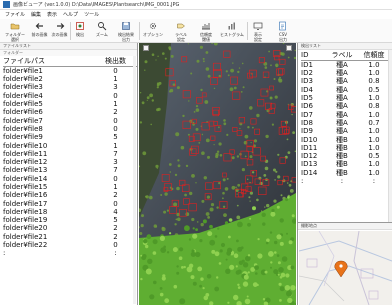 The image size is (392, 305). I want to click on detection-id-cell: ID7, so click(307, 114).